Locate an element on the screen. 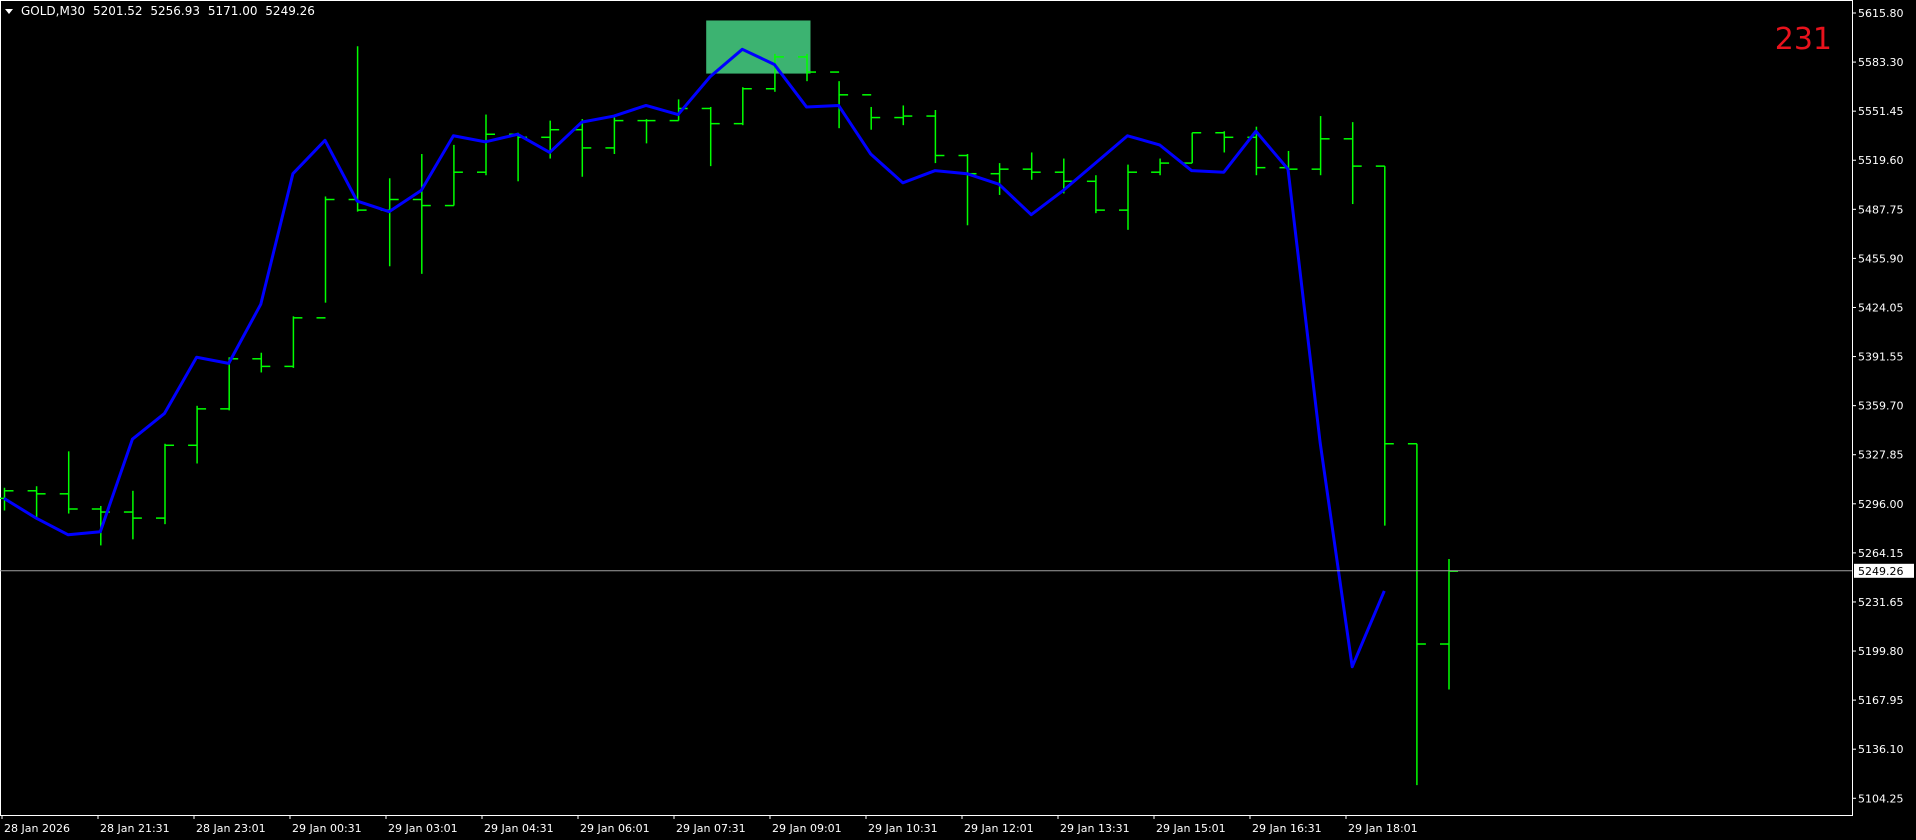 This screenshot has height=840, width=1916. close-value: 5249.26 is located at coordinates (290, 11).